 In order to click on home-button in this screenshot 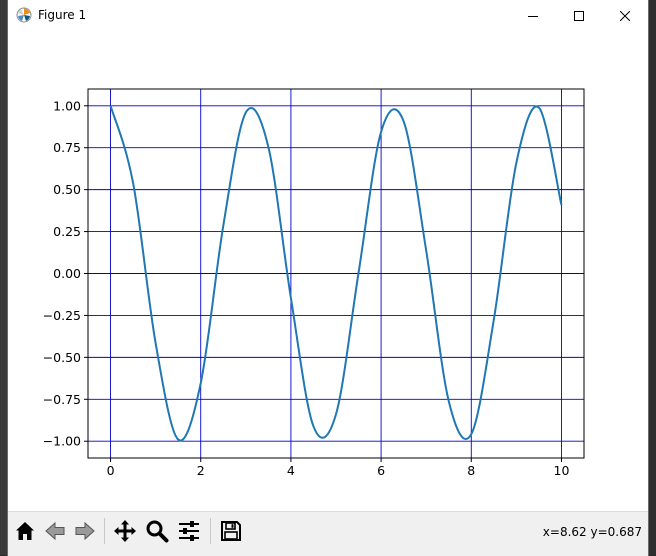, I will do `click(25, 531)`.